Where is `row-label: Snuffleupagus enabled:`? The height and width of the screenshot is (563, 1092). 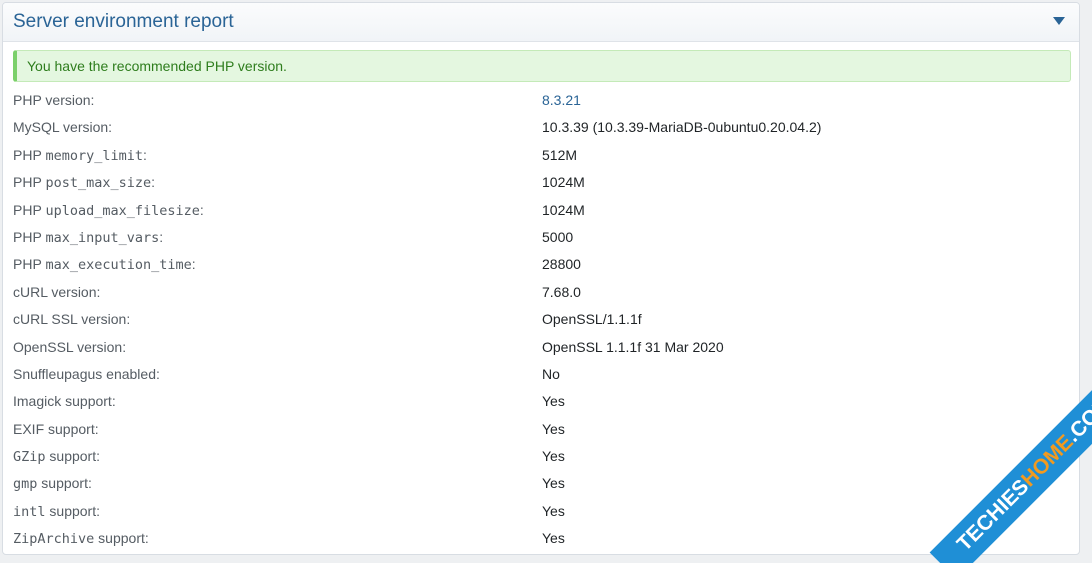
row-label: Snuffleupagus enabled: is located at coordinates (86, 374).